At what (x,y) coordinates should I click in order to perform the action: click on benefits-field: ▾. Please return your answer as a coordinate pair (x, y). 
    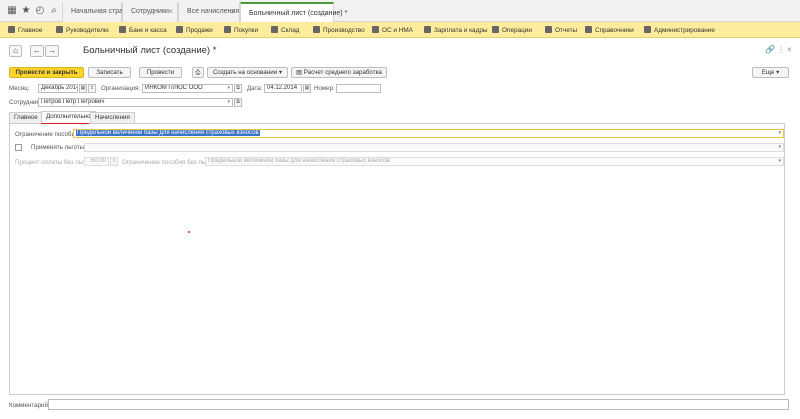
    Looking at the image, I should click on (434, 147).